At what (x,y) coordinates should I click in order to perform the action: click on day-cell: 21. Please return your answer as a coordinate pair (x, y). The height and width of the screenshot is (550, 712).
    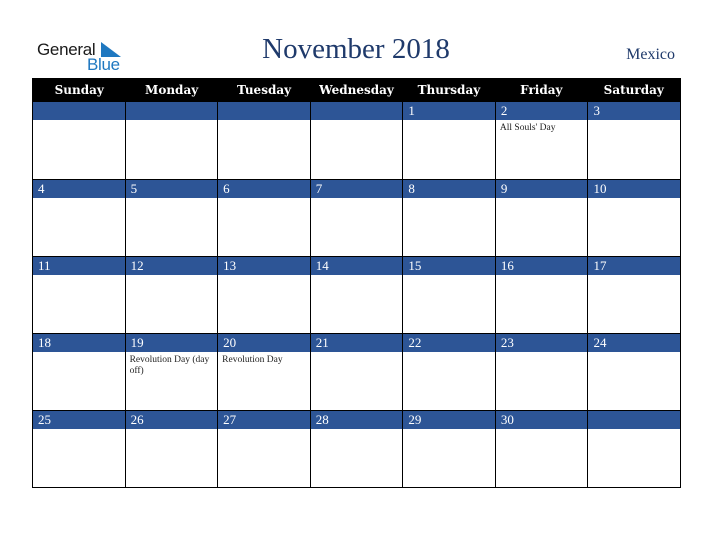
    Looking at the image, I should click on (356, 372).